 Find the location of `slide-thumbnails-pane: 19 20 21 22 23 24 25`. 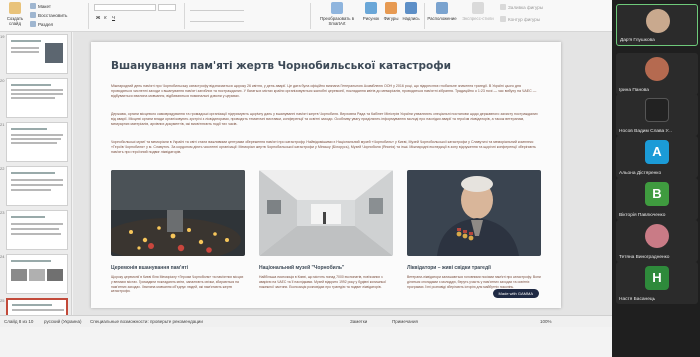

slide-thumbnails-pane: 19 20 21 22 23 24 25 is located at coordinates (36, 173).